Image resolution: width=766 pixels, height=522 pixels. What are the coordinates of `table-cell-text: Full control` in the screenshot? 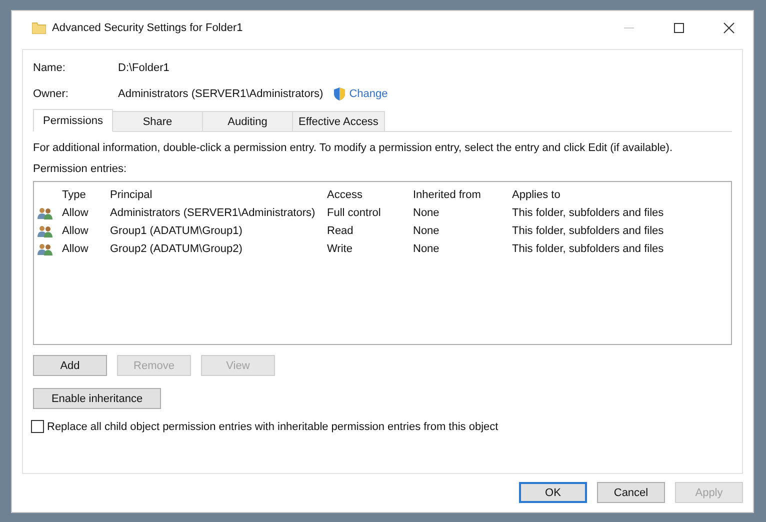 It's located at (354, 213).